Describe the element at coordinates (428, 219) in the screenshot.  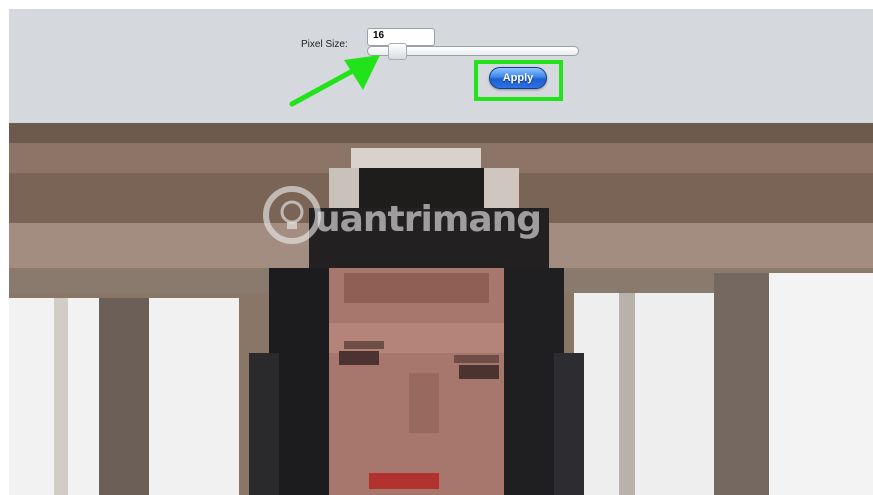
I see `watermark-text: uantrimang` at that location.